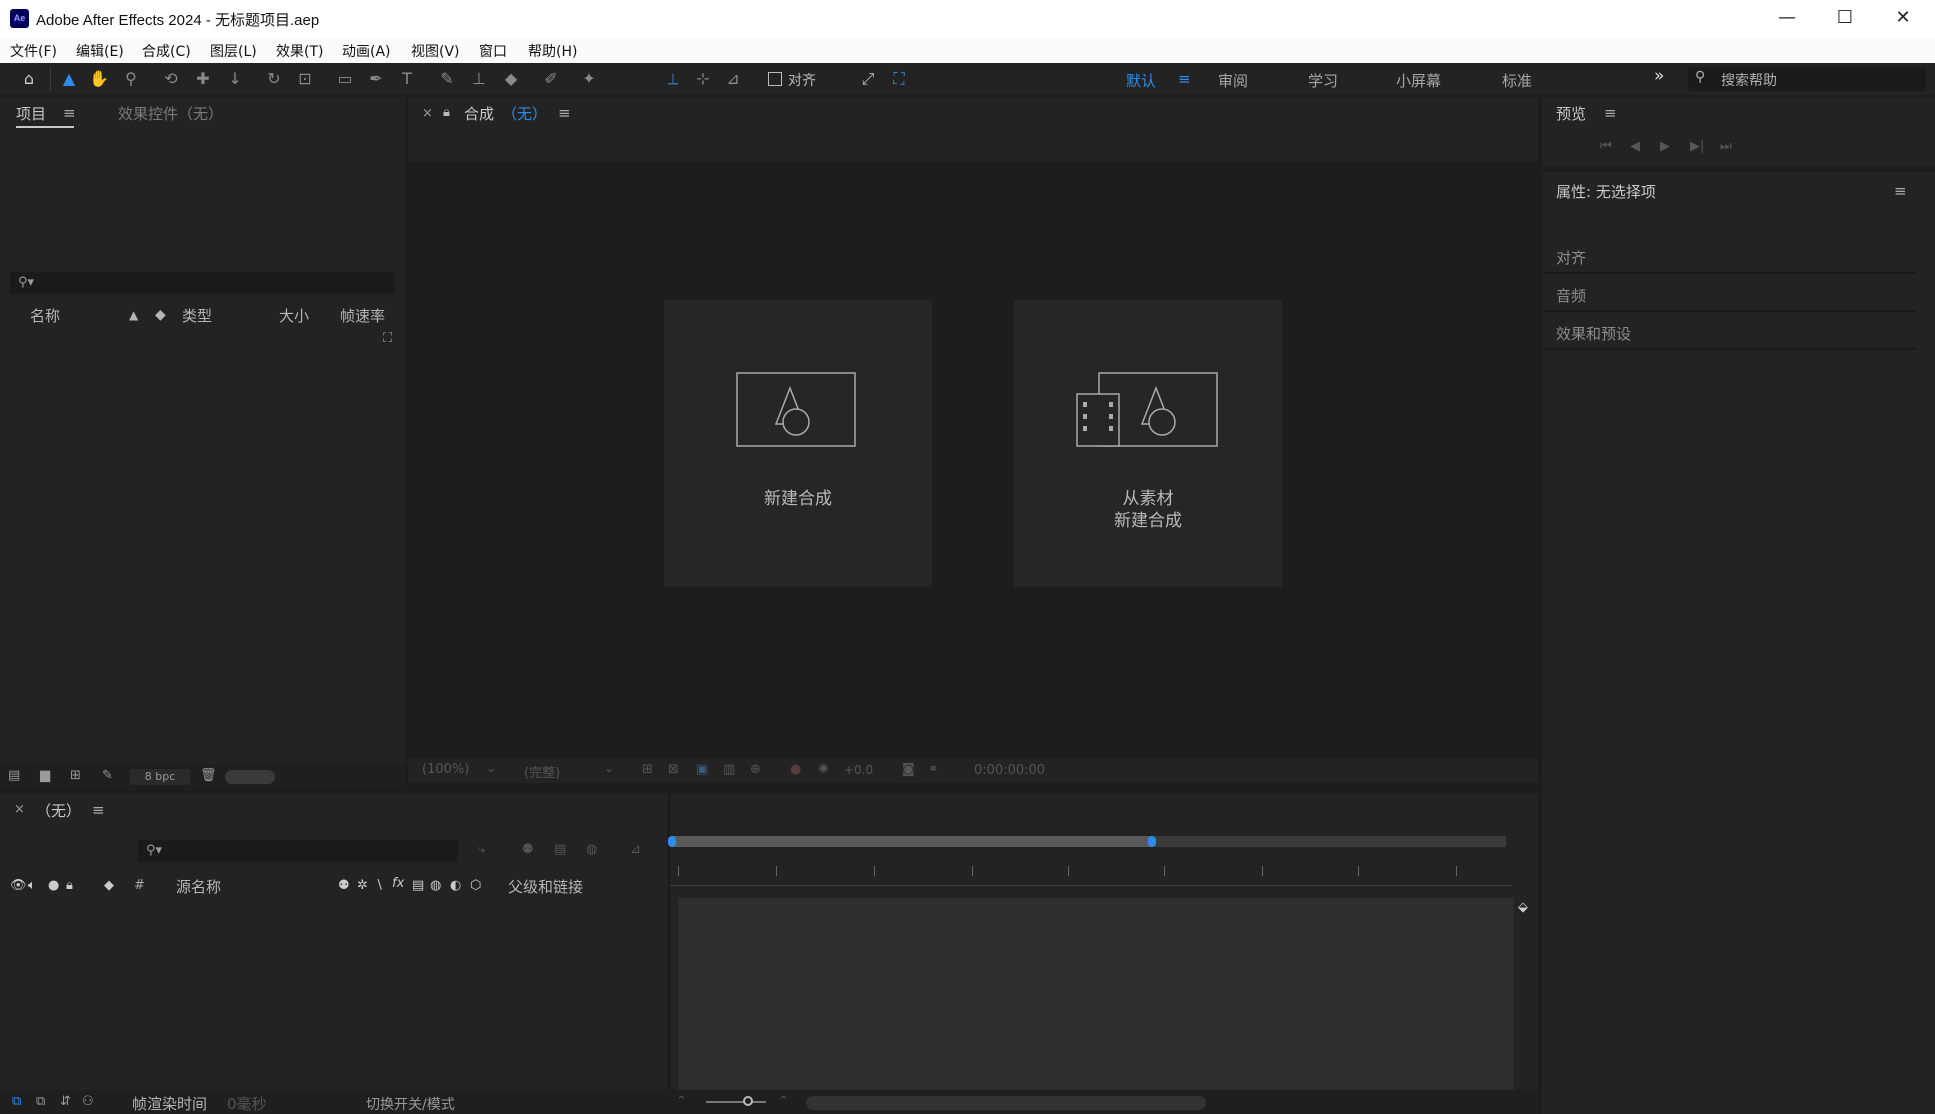 The height and width of the screenshot is (1114, 1935). I want to click on workspace-small-screen: 小屏幕, so click(1418, 80).